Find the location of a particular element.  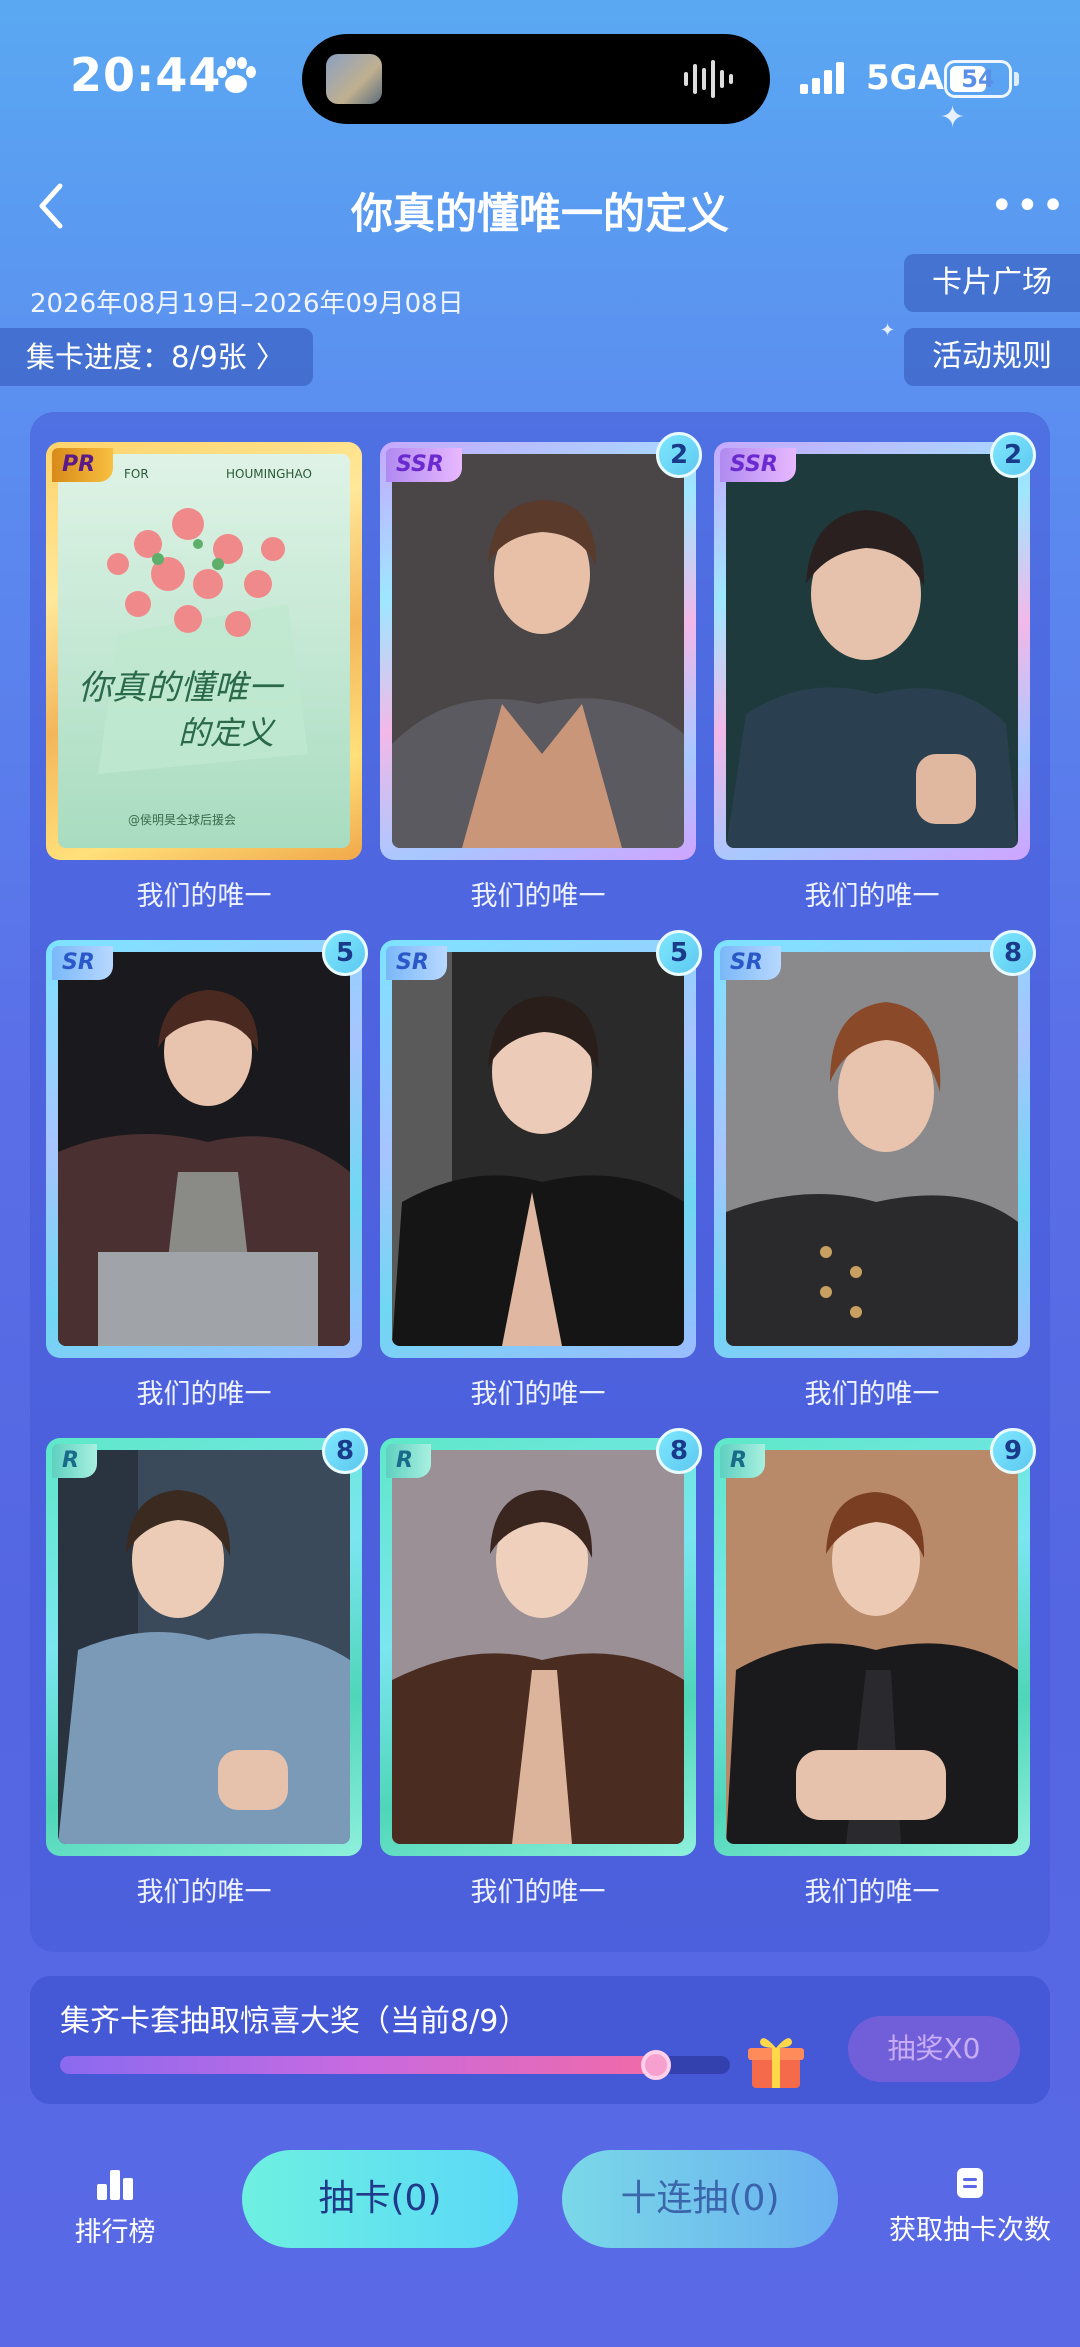

collection-progress-button: 集卡进度：8/9张 〉 is located at coordinates (156, 357).